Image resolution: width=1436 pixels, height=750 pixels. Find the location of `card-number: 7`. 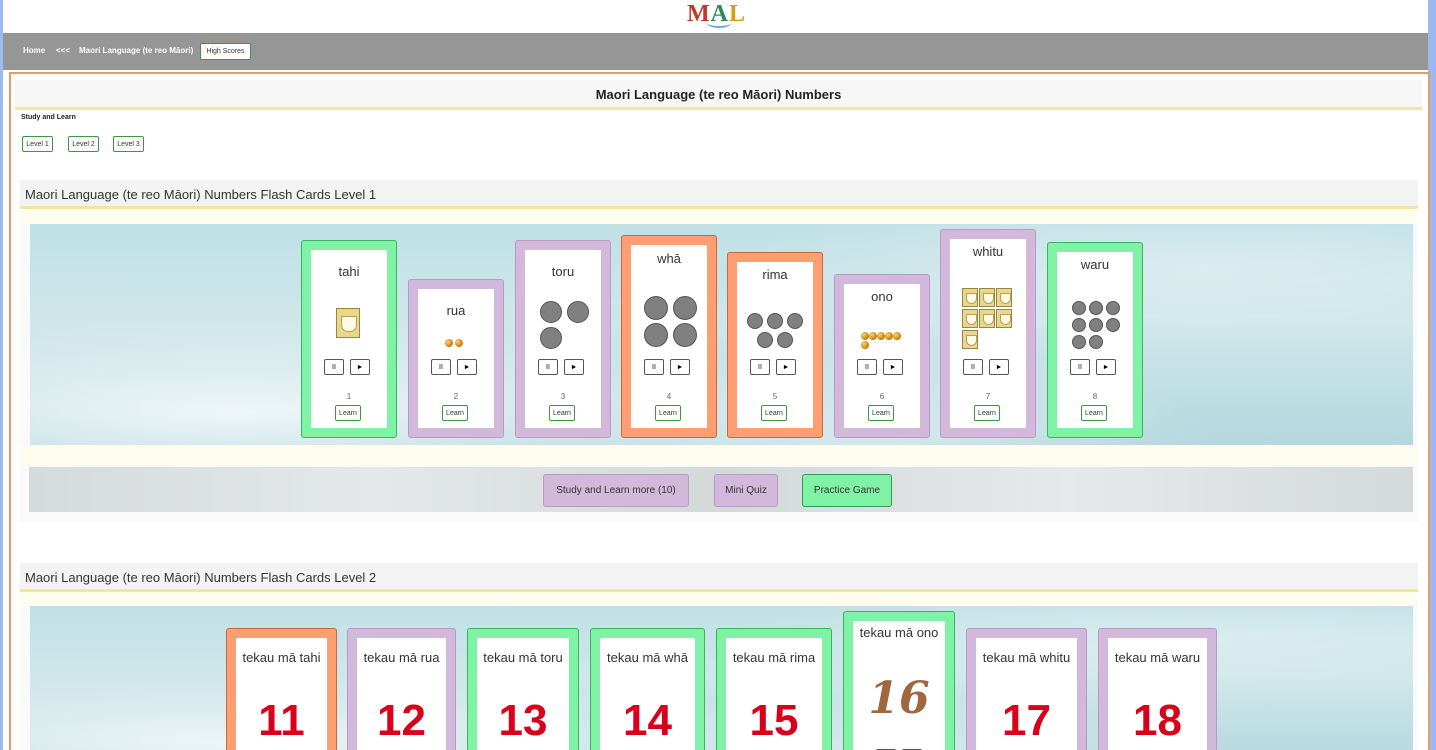

card-number: 7 is located at coordinates (988, 396).